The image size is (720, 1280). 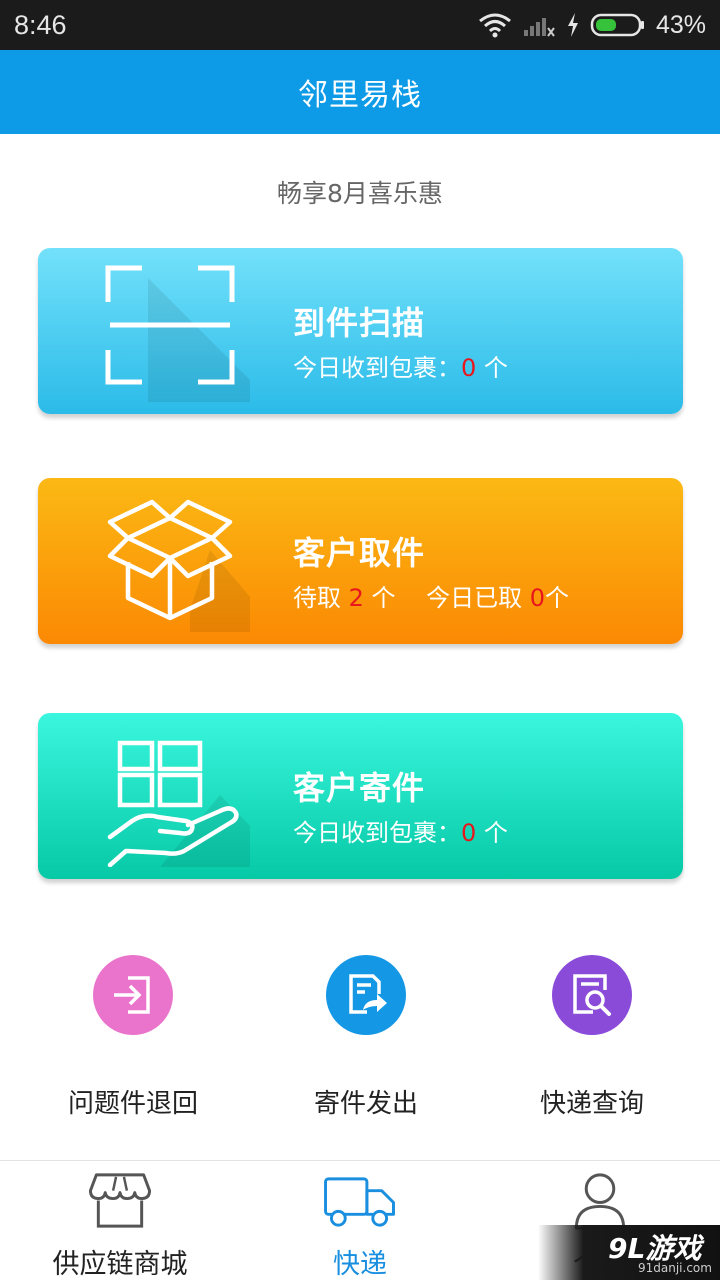 What do you see at coordinates (178, 803) in the screenshot?
I see `parcel-hand-icon` at bounding box center [178, 803].